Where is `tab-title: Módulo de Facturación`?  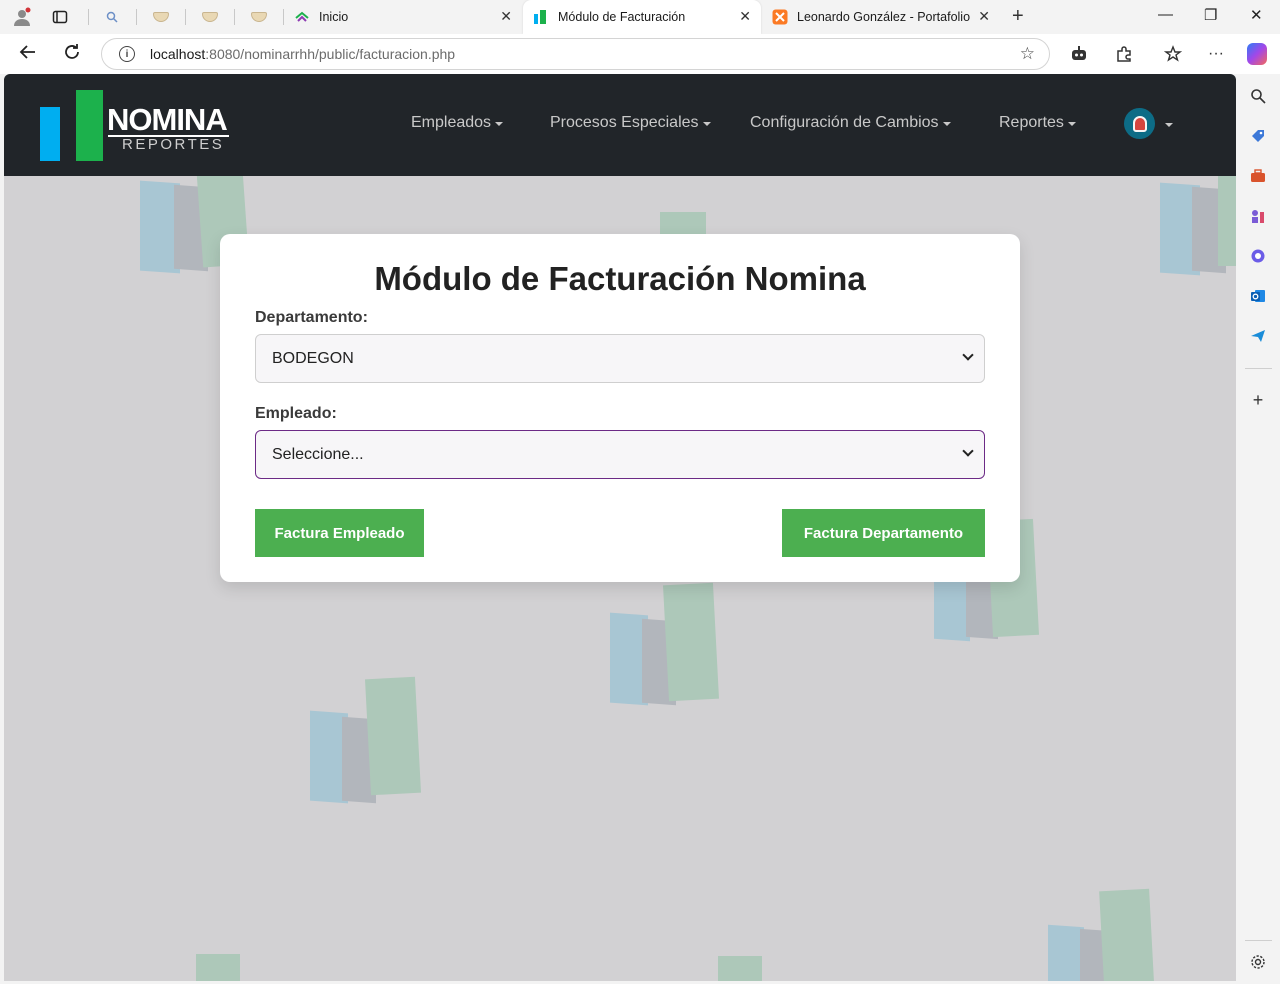 tab-title: Módulo de Facturación is located at coordinates (622, 17).